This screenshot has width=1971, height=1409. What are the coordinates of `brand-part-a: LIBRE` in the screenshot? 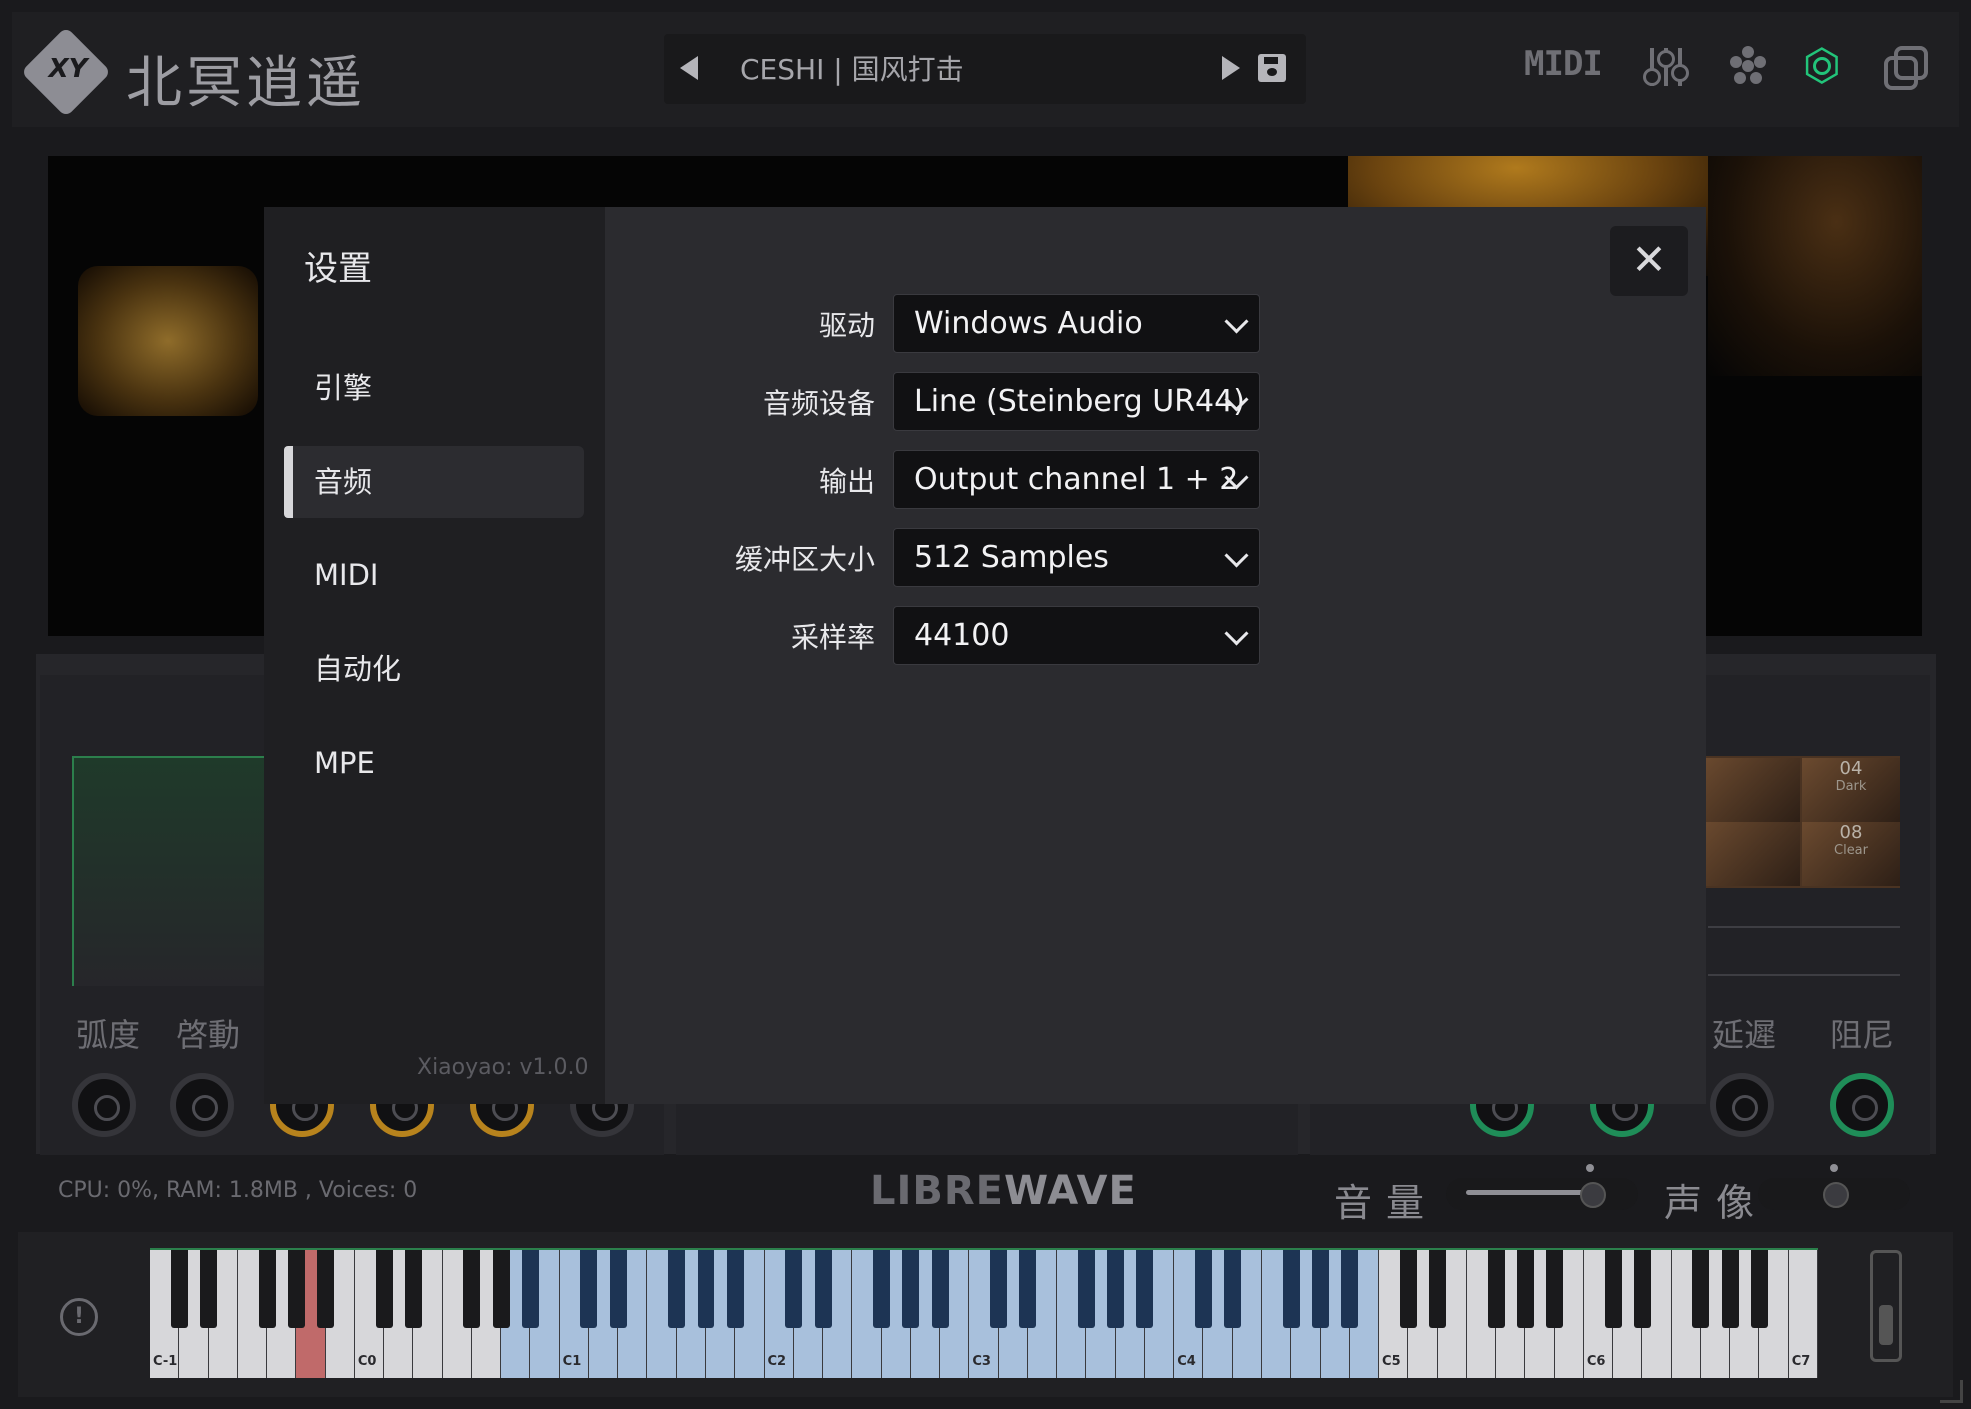 It's located at (937, 1191).